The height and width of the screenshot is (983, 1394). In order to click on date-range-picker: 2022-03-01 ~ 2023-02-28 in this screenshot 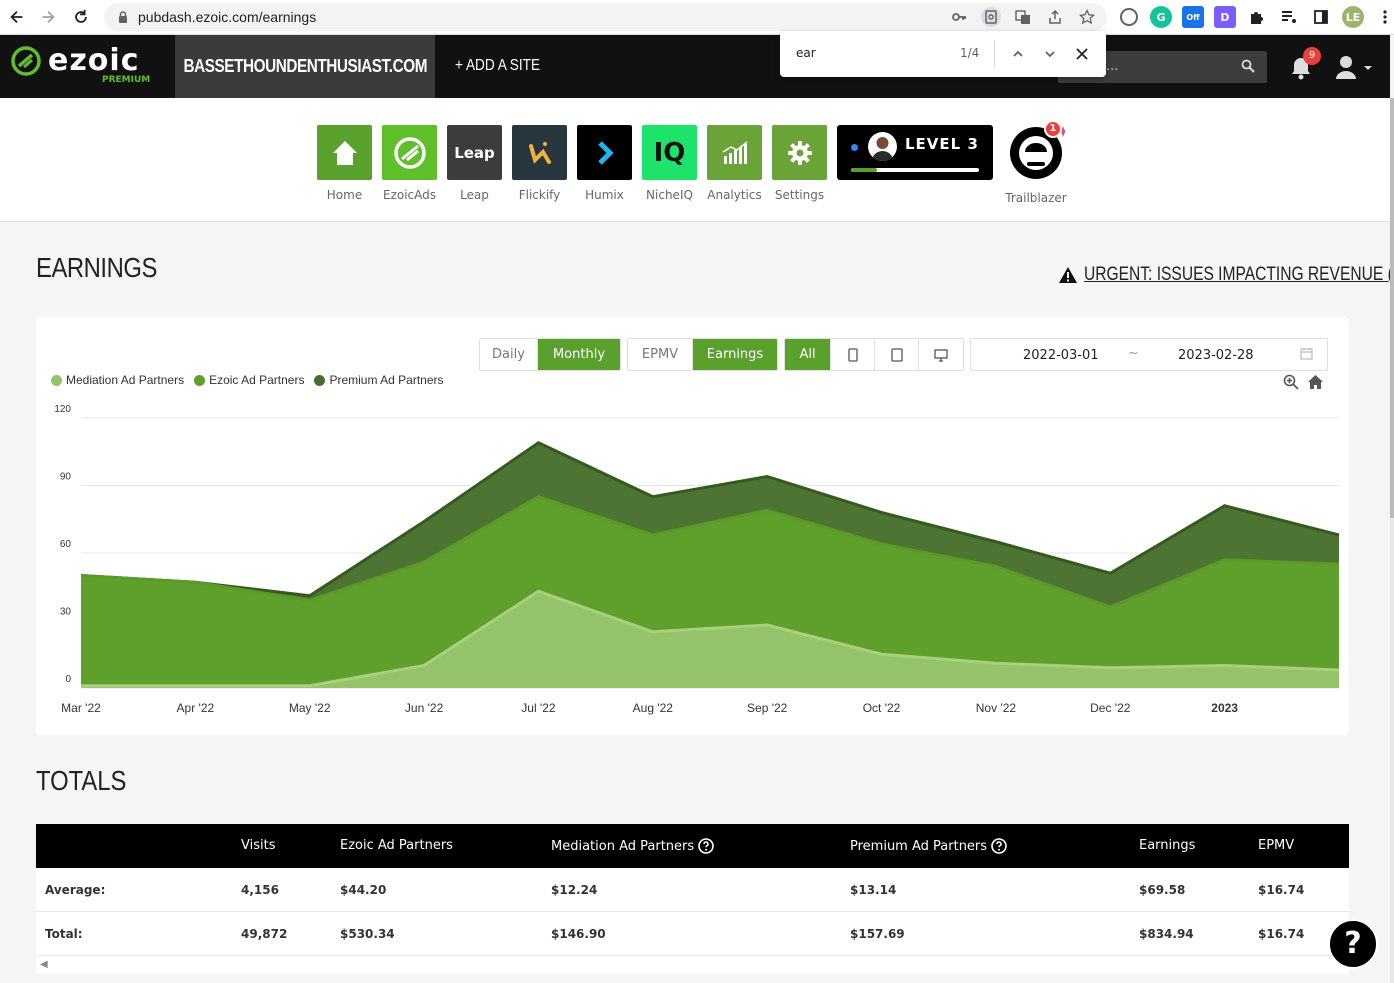, I will do `click(1149, 354)`.